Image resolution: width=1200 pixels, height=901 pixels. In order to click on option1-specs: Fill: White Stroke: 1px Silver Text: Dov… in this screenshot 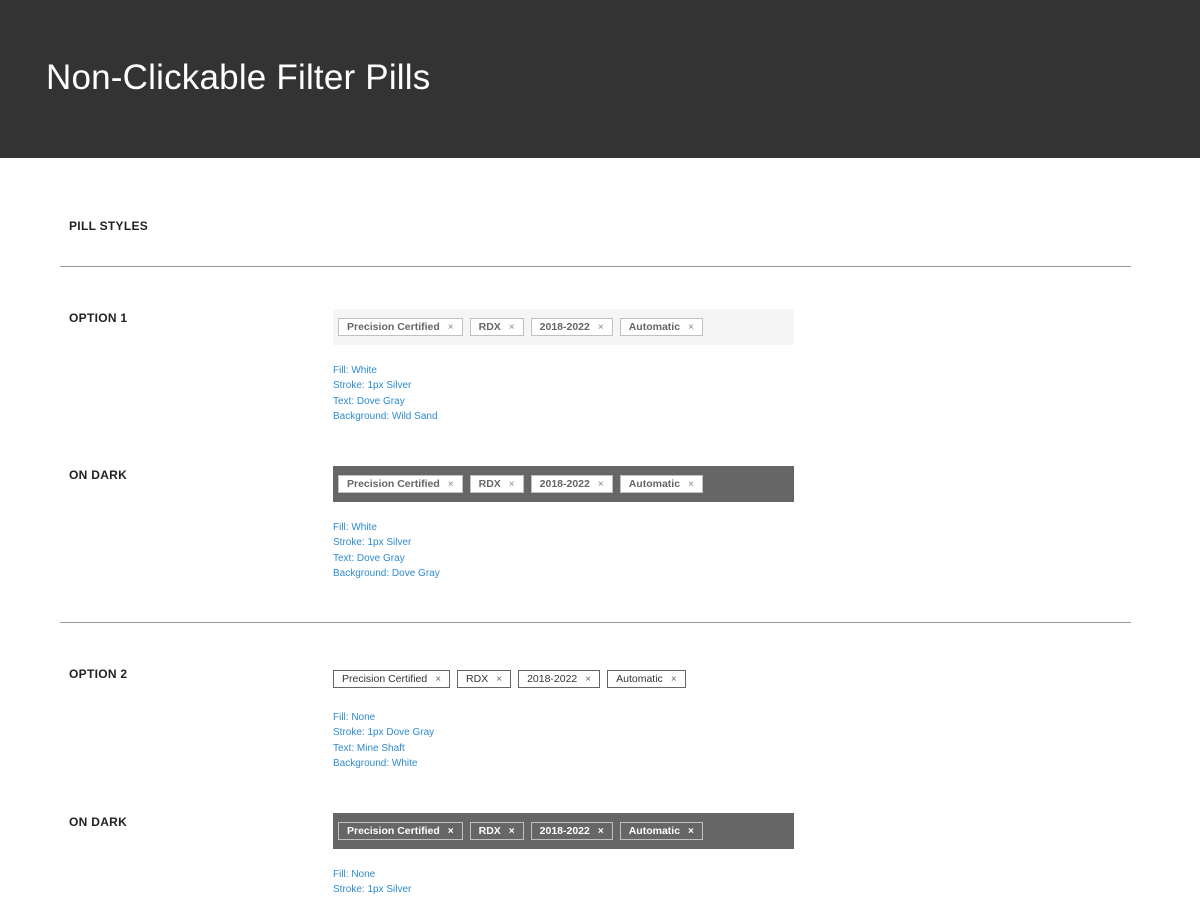, I will do `click(385, 394)`.